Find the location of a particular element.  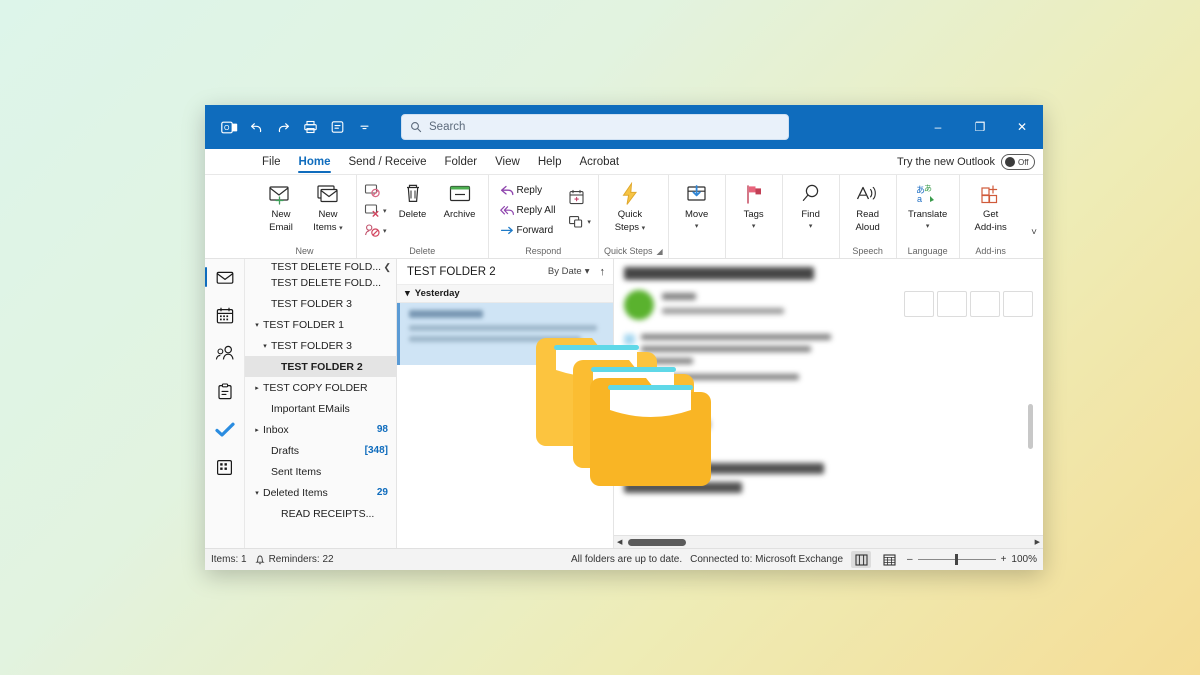

ribbon-group-new-label: New is located at coordinates (304, 251).